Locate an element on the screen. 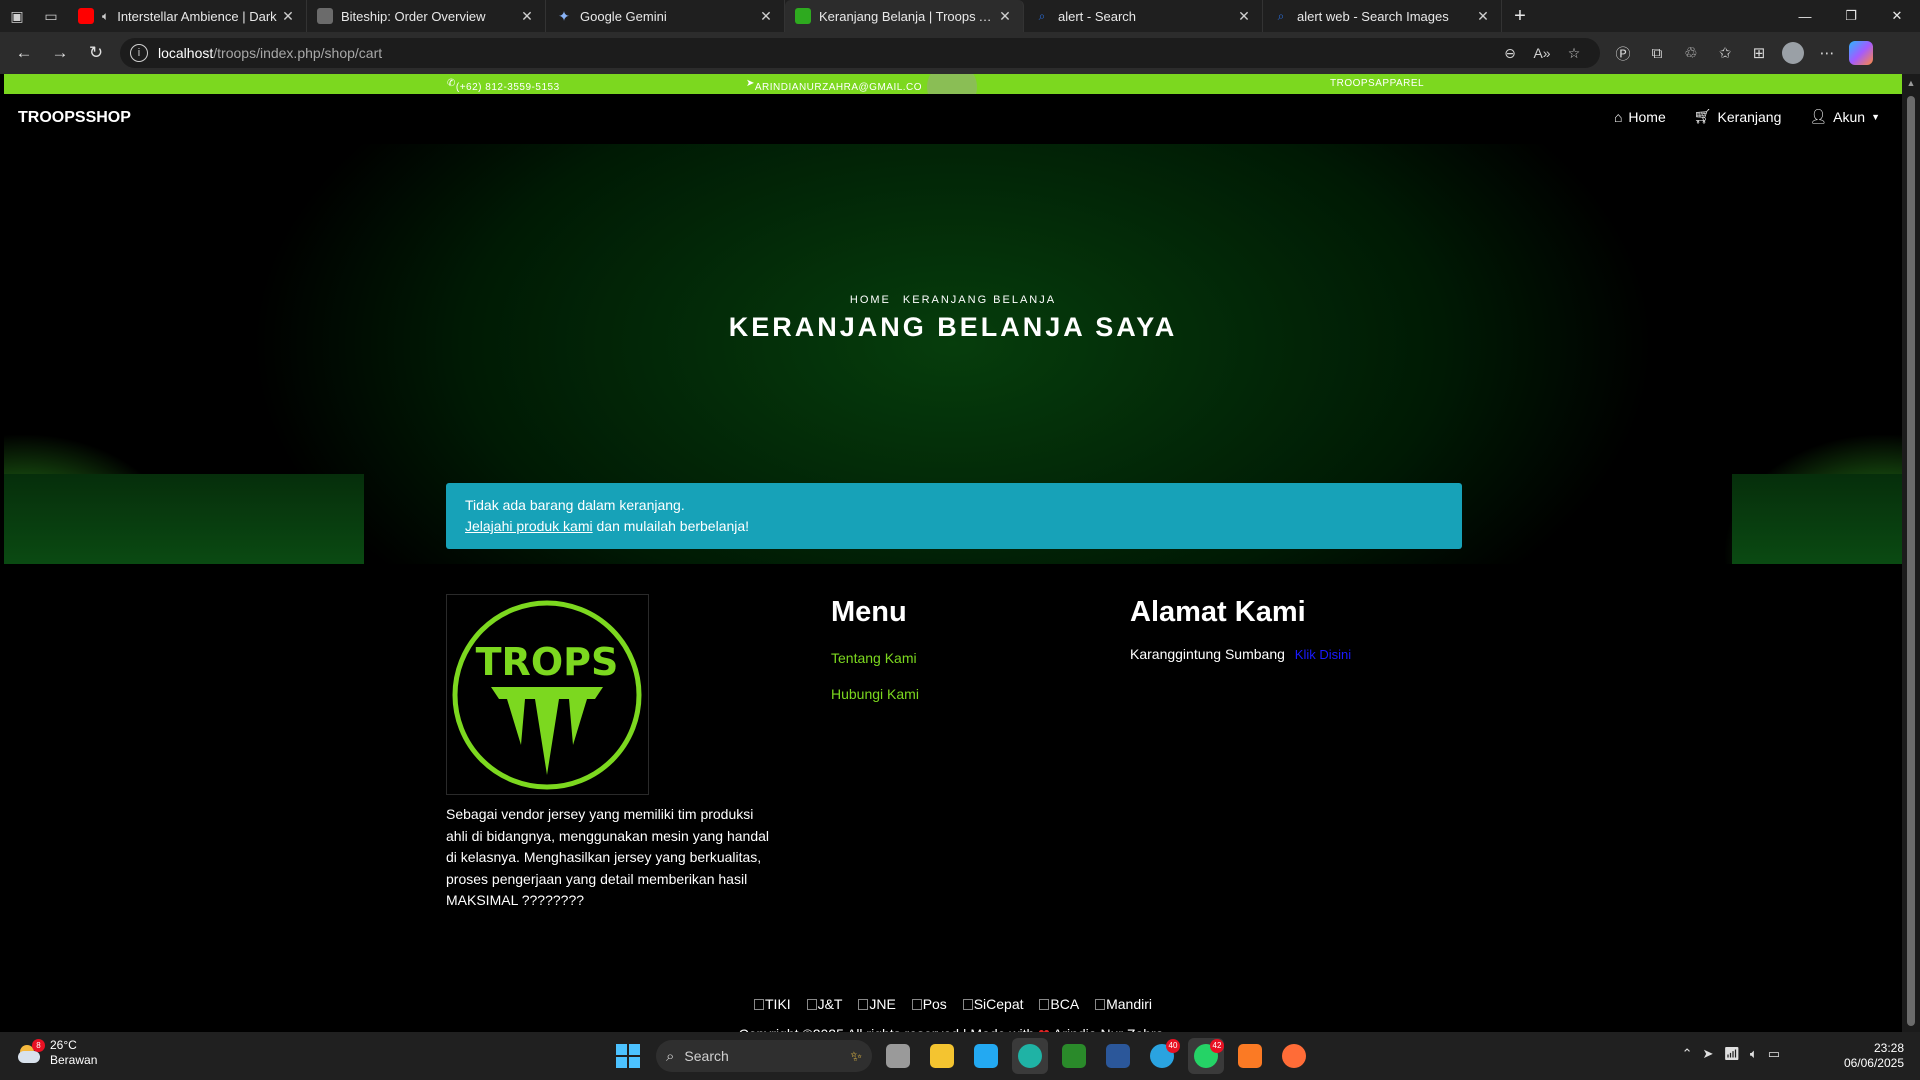 The image size is (1920, 1080). page-title: KERANJANG BELANJA SAYA is located at coordinates (953, 327).